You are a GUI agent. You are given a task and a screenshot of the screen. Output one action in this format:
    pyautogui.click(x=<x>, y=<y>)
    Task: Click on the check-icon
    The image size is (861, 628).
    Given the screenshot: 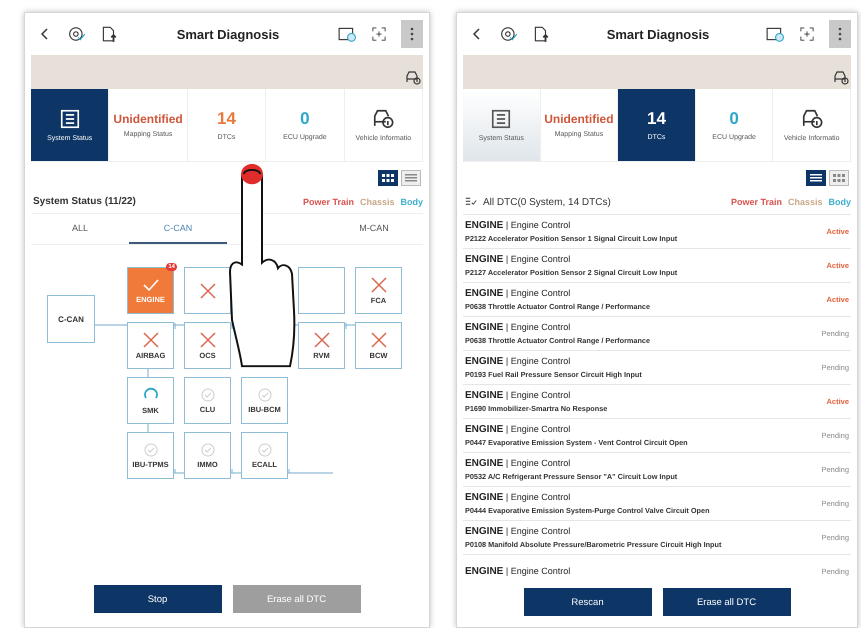 What is the action you would take?
    pyautogui.click(x=151, y=285)
    